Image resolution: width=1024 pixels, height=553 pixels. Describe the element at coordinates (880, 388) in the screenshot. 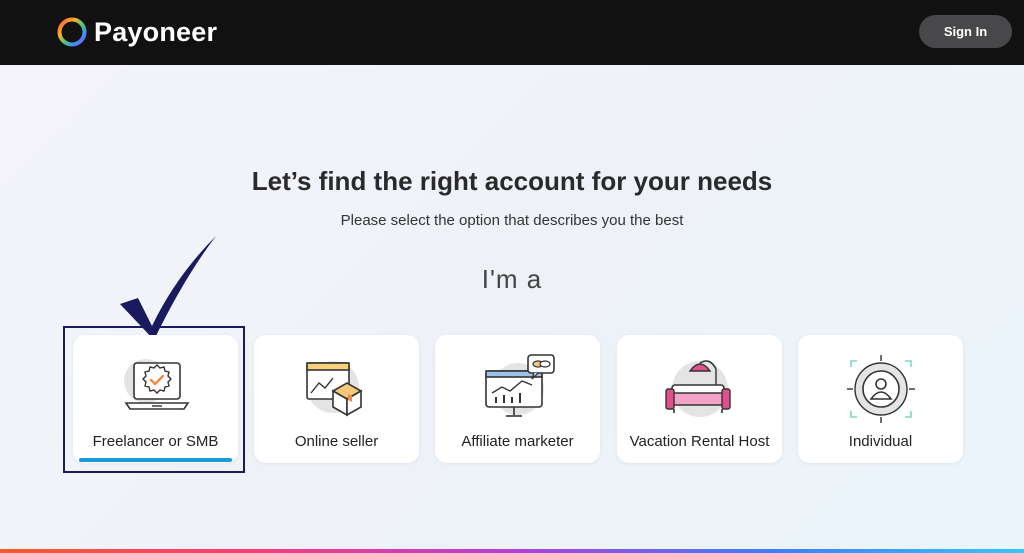

I see `person-target-icon` at that location.